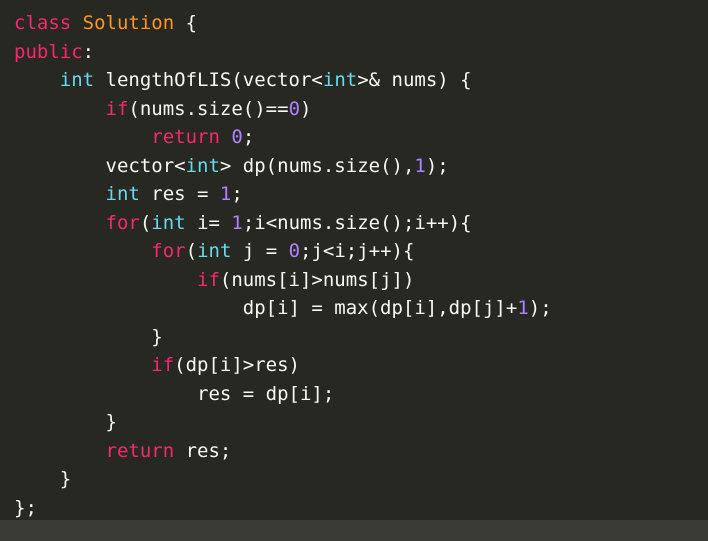 This screenshot has height=541, width=708. What do you see at coordinates (361, 394) in the screenshot?
I see `code-line: res = dp[i];` at bounding box center [361, 394].